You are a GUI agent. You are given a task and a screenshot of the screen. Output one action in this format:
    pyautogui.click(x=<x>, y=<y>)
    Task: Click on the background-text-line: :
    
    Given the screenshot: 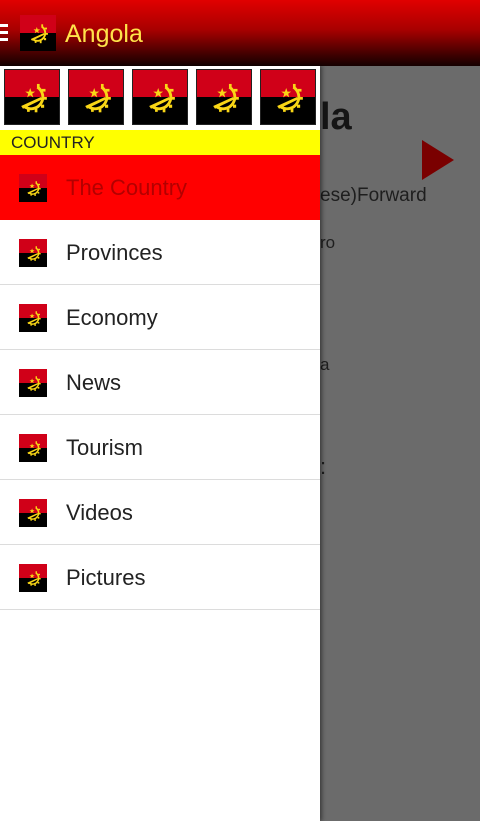 What is the action you would take?
    pyautogui.click(x=323, y=466)
    